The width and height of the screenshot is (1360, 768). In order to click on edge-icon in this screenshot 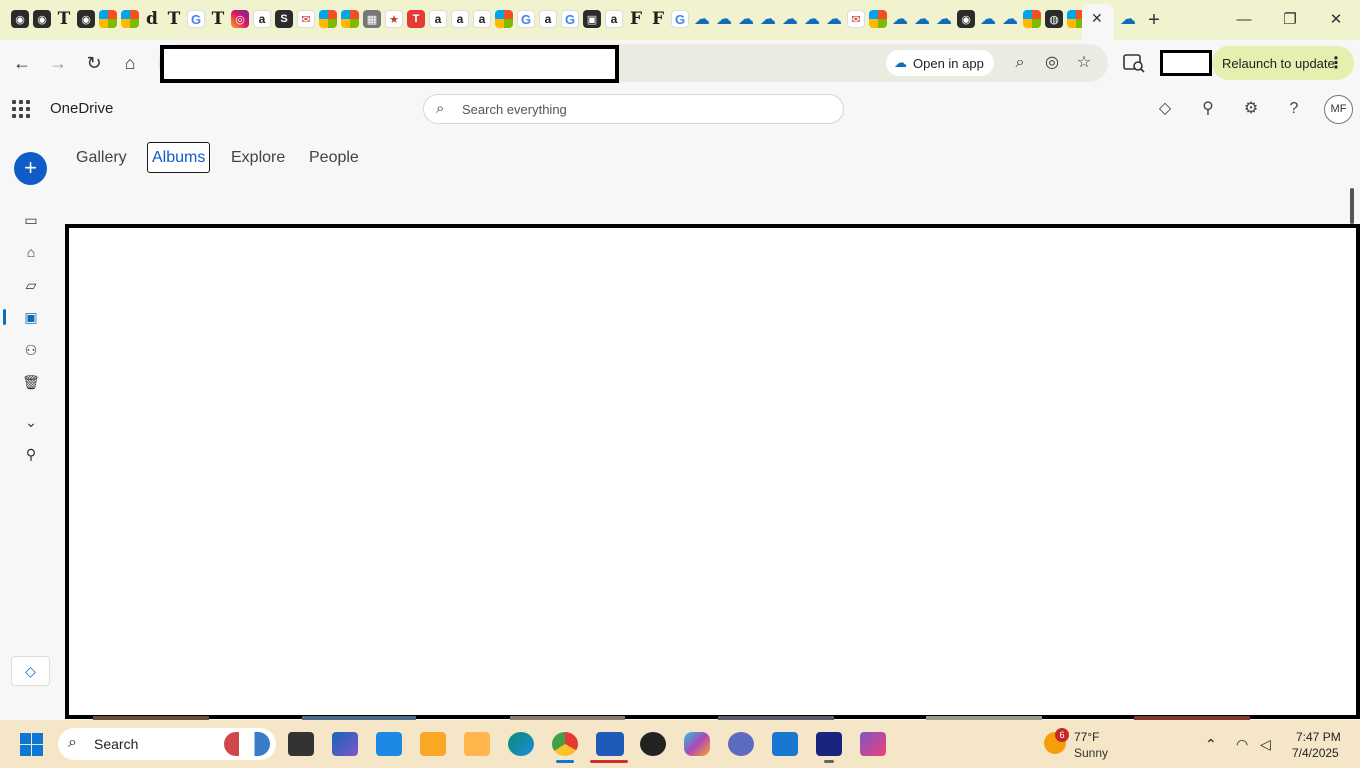, I will do `click(521, 744)`.